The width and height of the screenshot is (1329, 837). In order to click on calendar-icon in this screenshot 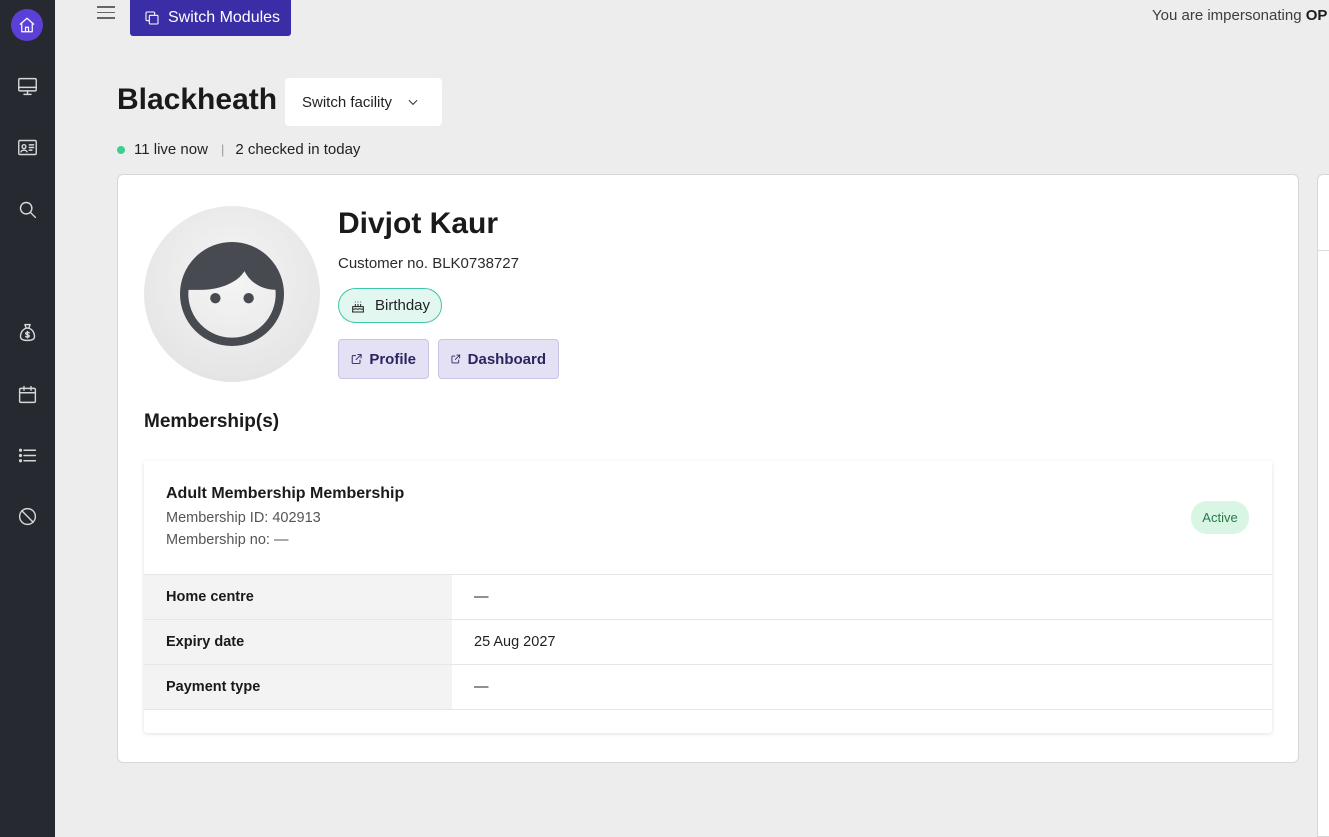, I will do `click(27, 394)`.